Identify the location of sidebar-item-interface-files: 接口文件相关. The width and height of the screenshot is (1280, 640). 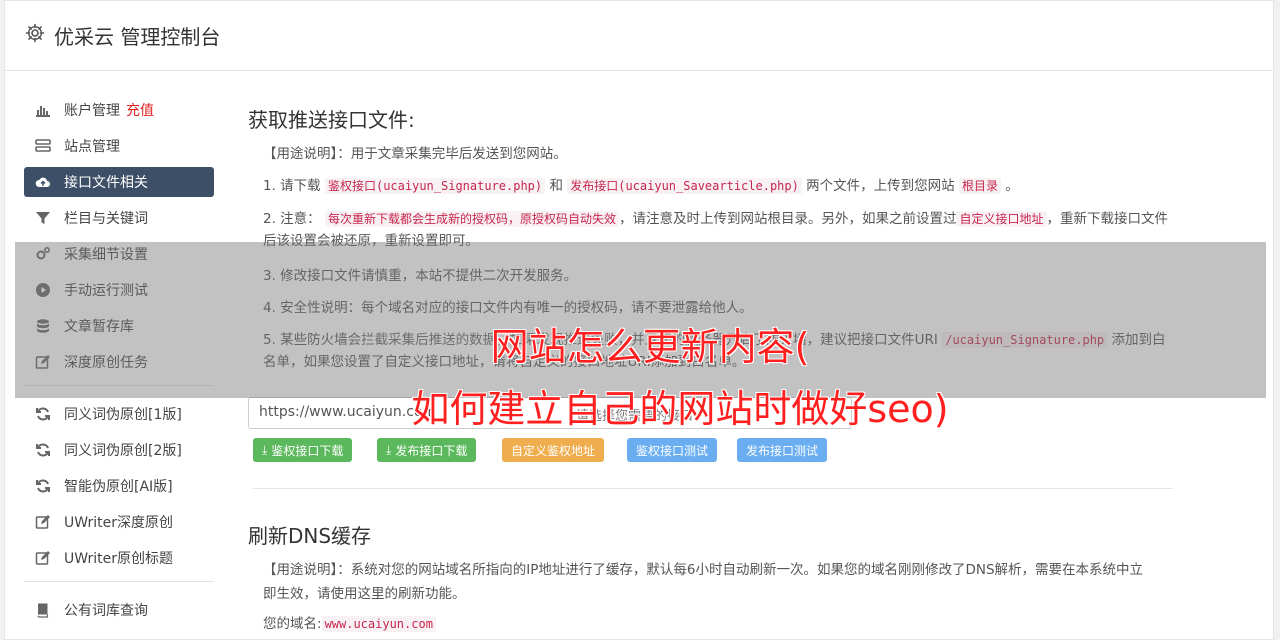
(119, 182).